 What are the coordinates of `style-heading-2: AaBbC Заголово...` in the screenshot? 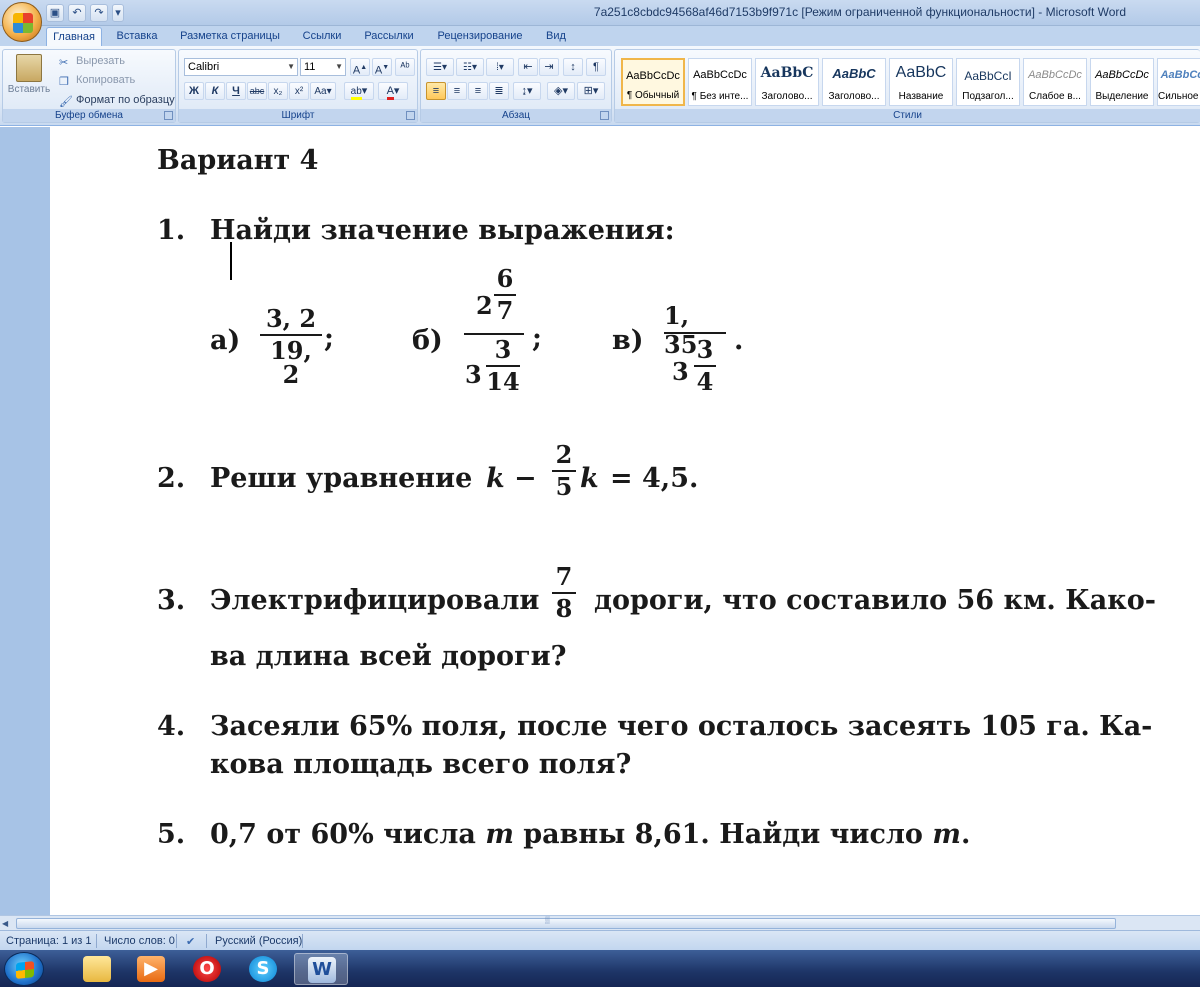 It's located at (854, 82).